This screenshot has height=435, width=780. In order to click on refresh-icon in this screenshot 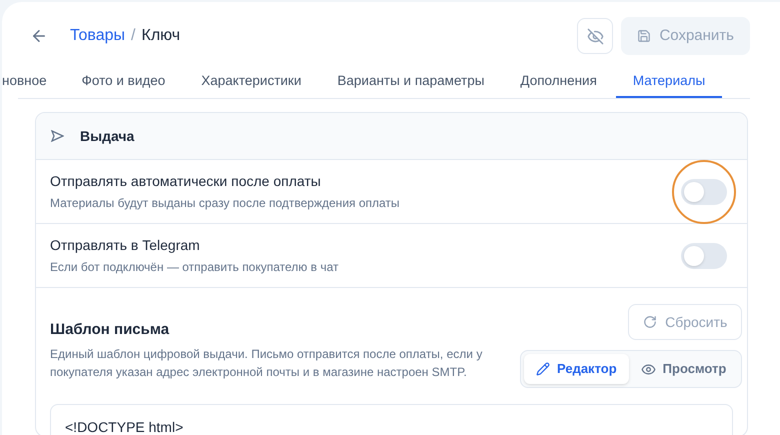, I will do `click(650, 322)`.